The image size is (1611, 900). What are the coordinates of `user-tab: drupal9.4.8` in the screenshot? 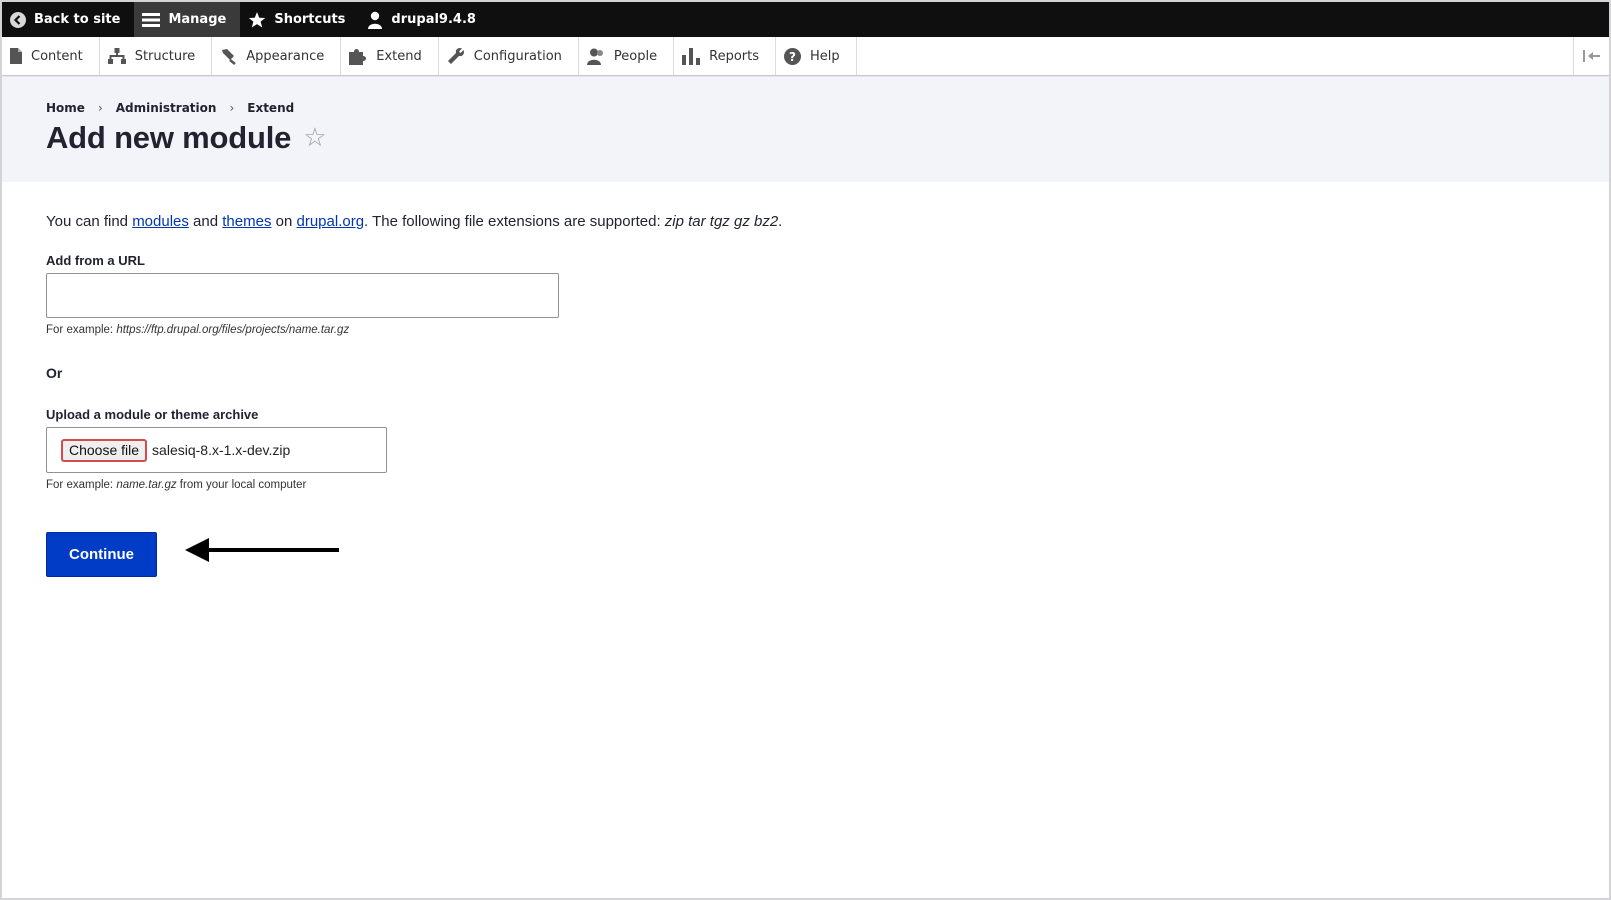 It's located at (424, 19).